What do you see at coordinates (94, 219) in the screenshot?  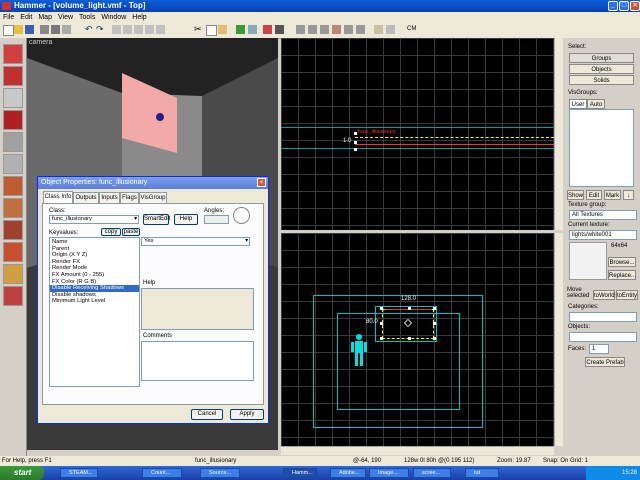 I see `class-select: func_illusionary ▾` at bounding box center [94, 219].